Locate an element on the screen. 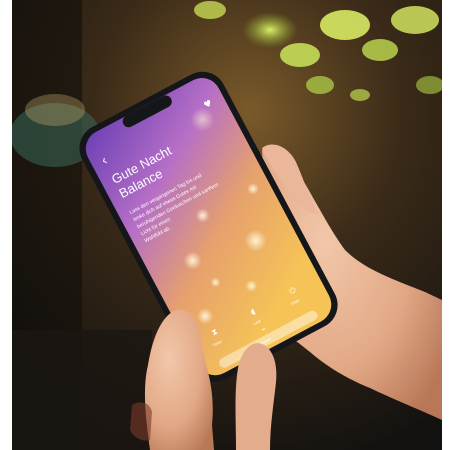  table-edge is located at coordinates (82, 390).